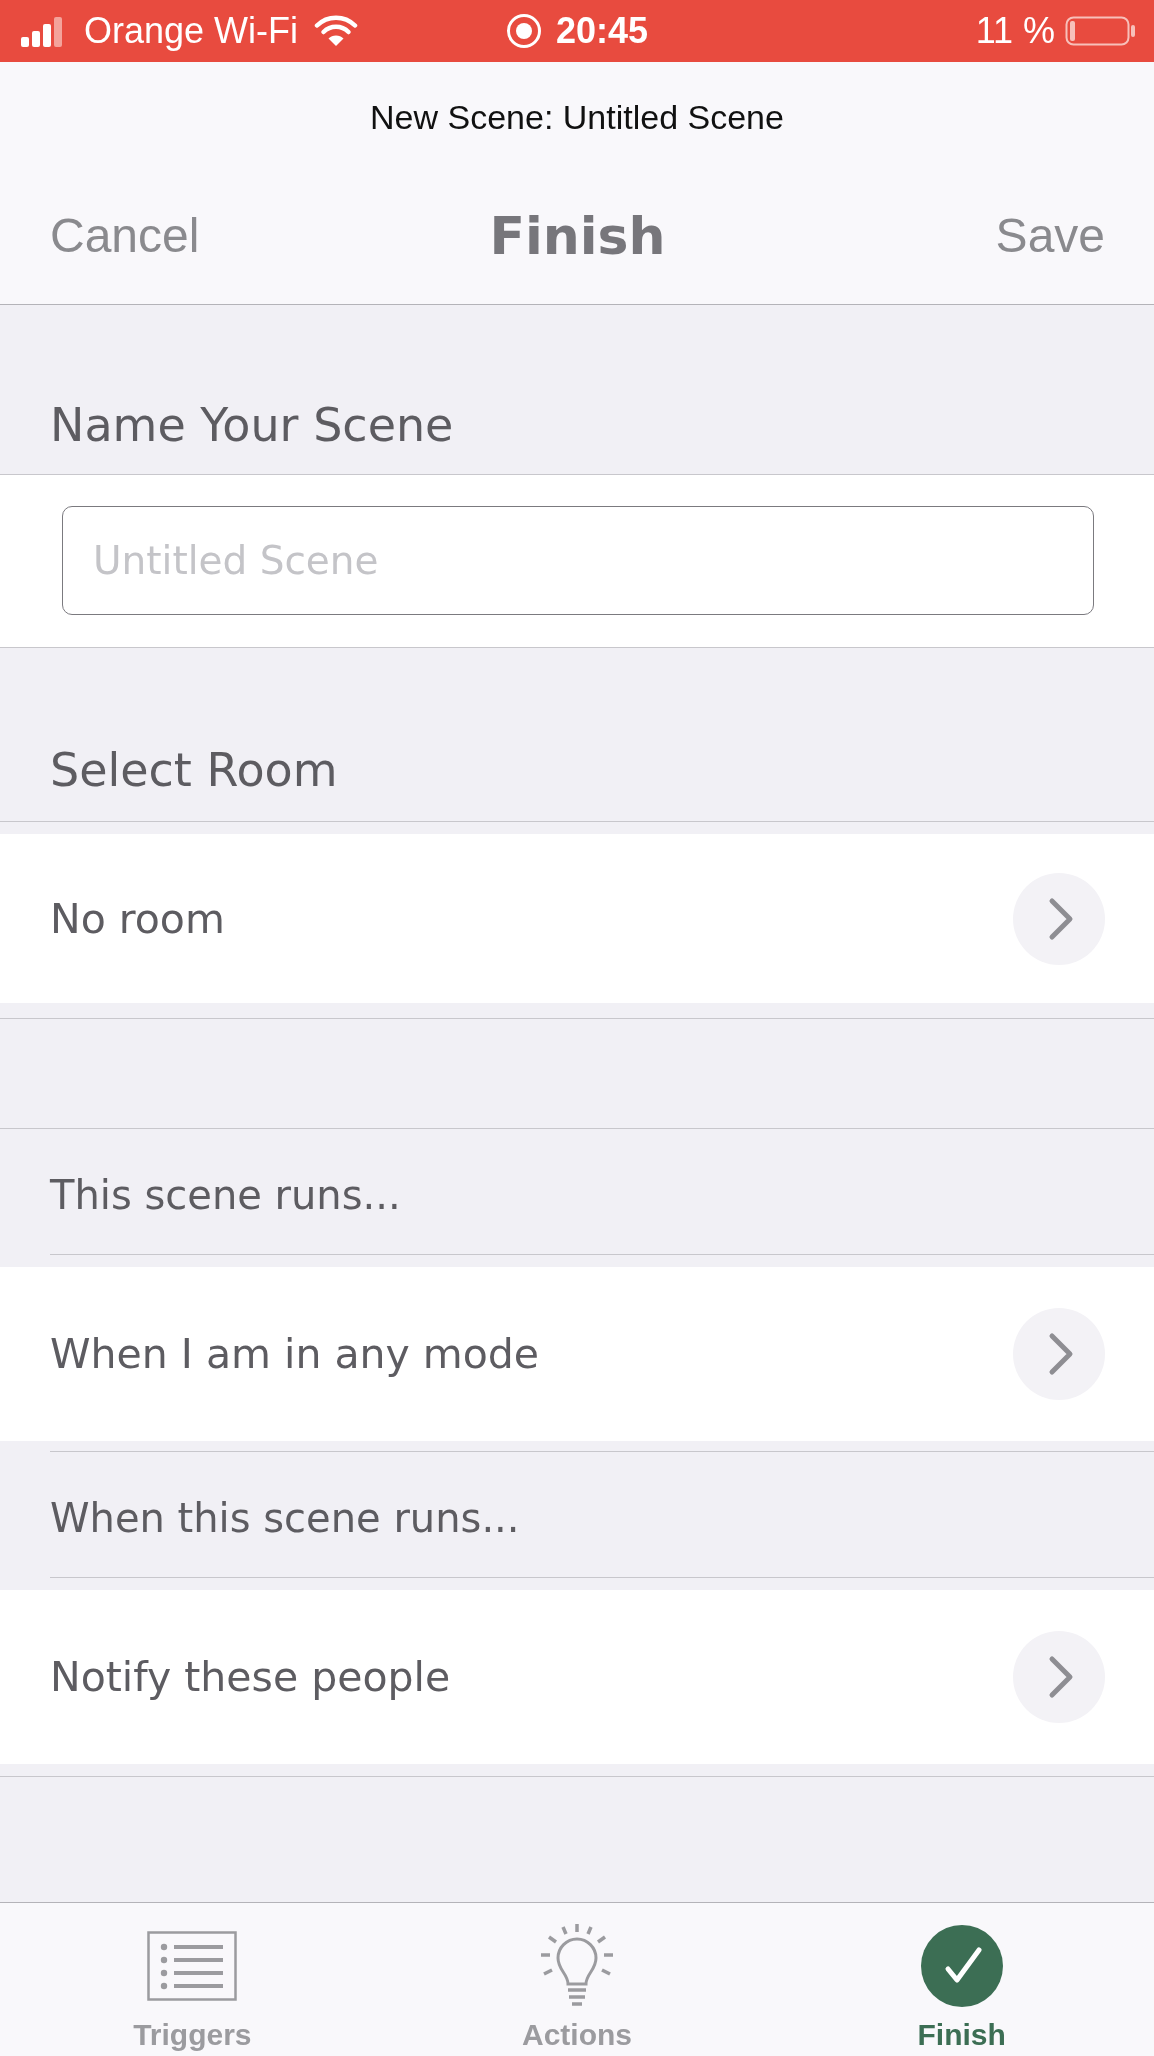  I want to click on list-item: No room, so click(577, 918).